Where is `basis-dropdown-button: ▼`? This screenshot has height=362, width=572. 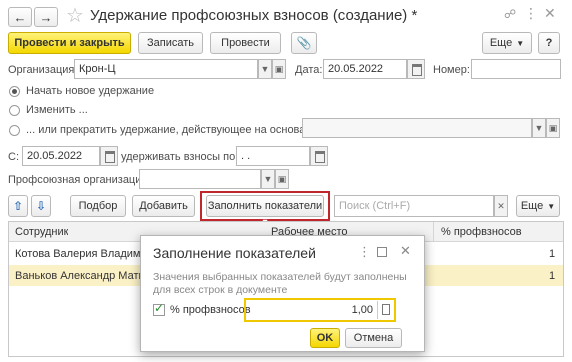
basis-dropdown-button: ▼ is located at coordinates (539, 128).